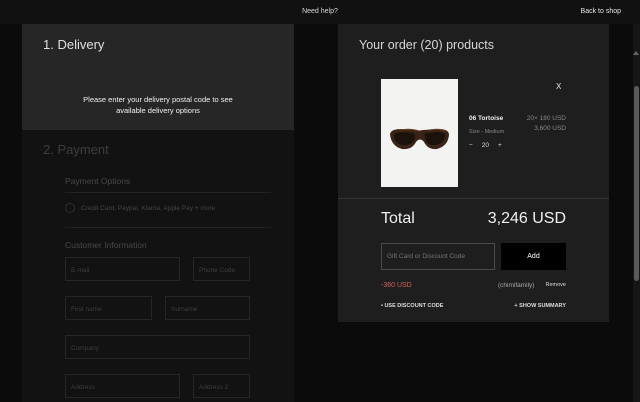 The height and width of the screenshot is (402, 640). What do you see at coordinates (221, 269) in the screenshot?
I see `phone-code-field: Phone Code` at bounding box center [221, 269].